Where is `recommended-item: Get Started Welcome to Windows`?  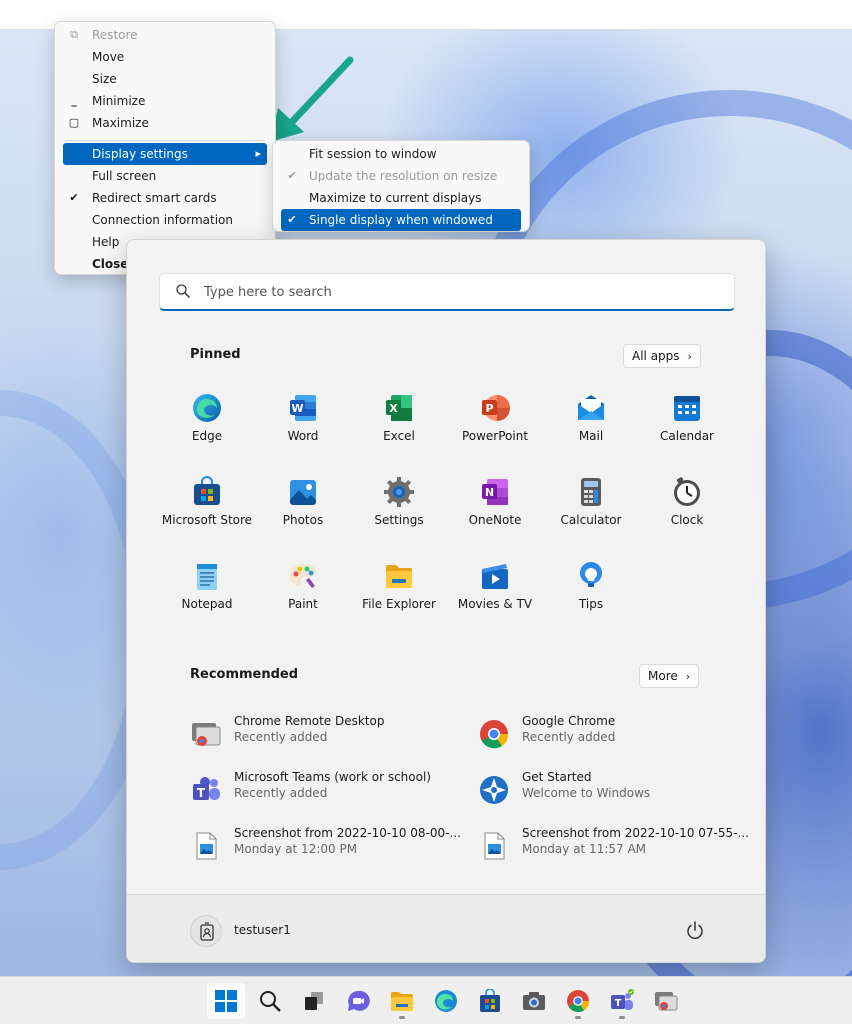 recommended-item: Get Started Welcome to Windows is located at coordinates (613, 790).